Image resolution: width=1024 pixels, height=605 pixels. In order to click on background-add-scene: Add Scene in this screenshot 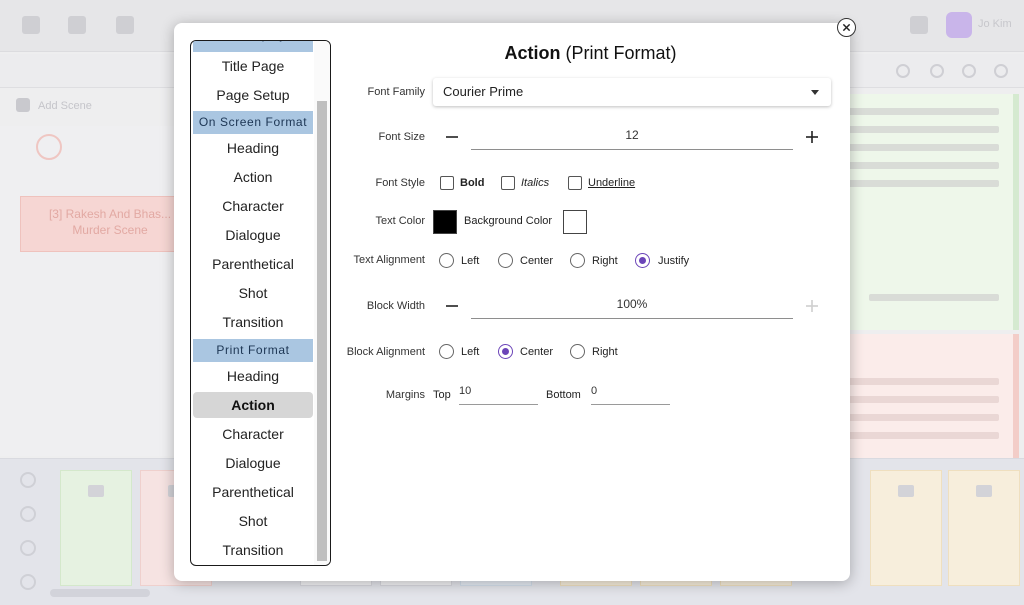, I will do `click(65, 106)`.